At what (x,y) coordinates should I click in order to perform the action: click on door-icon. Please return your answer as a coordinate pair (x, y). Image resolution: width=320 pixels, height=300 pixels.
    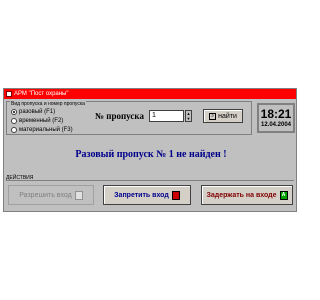
    Looking at the image, I should click on (78, 195).